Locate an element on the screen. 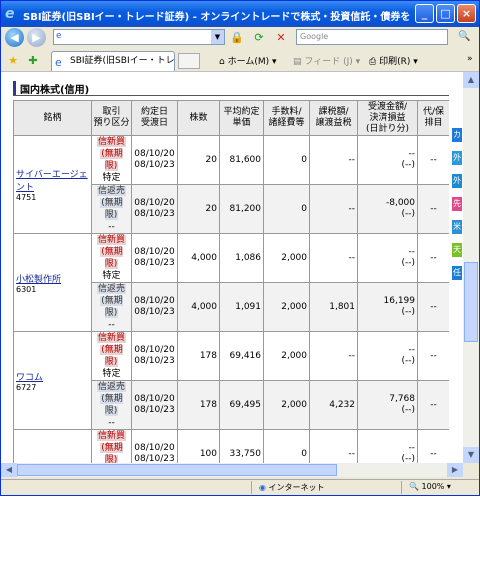 This screenshot has height=561, width=480. price-cell: 81,200 is located at coordinates (241, 209).